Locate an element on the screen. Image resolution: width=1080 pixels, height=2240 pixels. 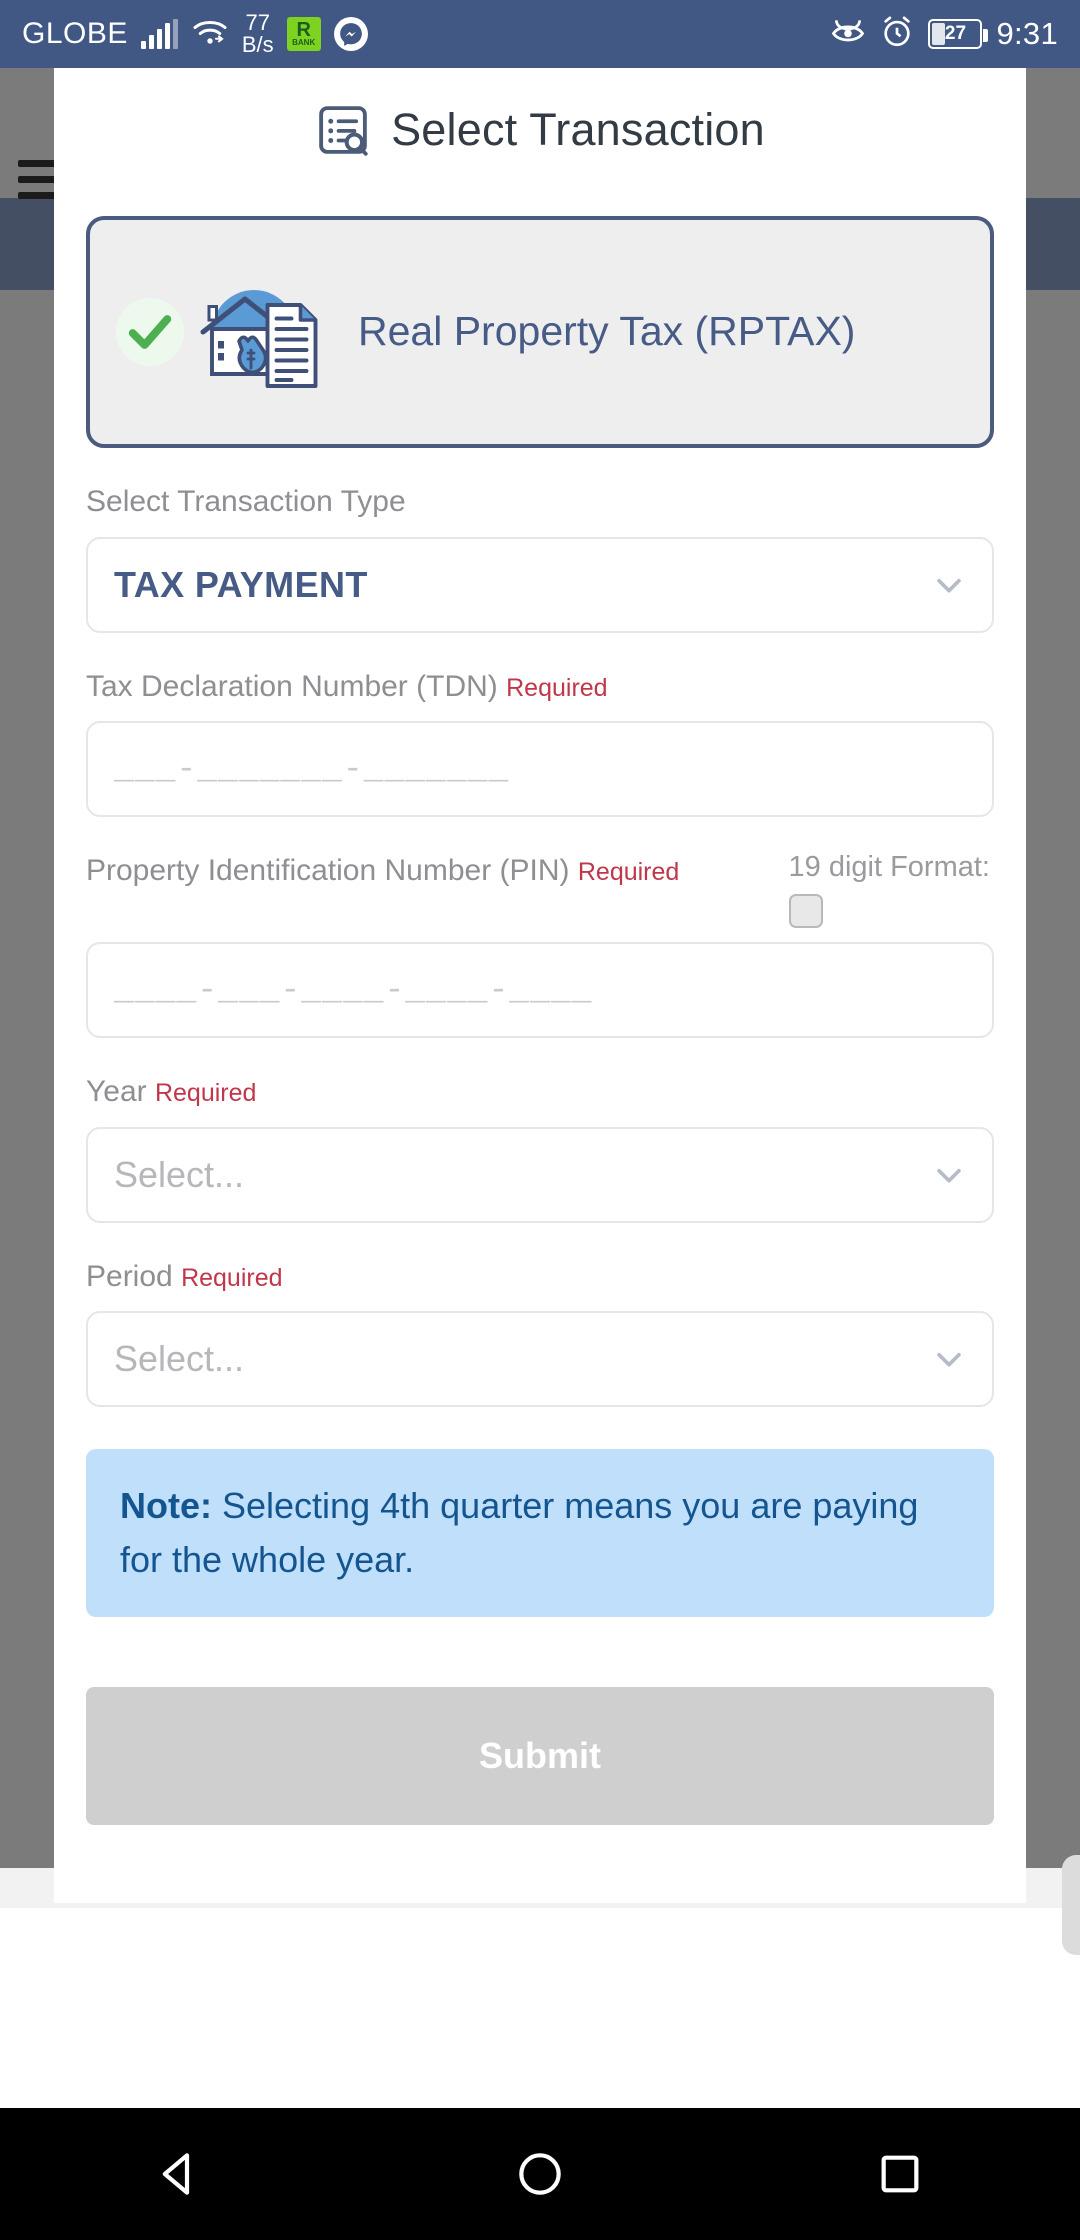
network-speed: 77 B/s is located at coordinates (258, 34).